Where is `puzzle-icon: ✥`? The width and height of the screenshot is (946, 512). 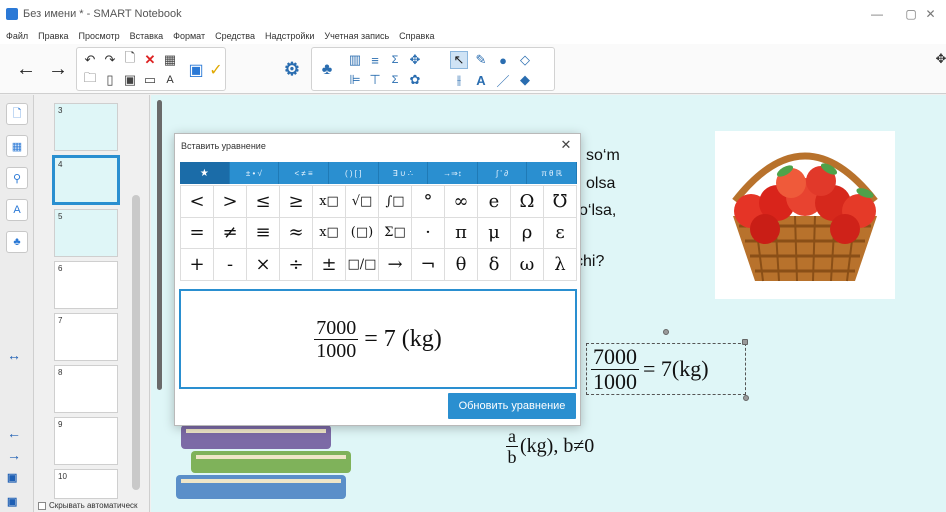 puzzle-icon: ✥ is located at coordinates (415, 60).